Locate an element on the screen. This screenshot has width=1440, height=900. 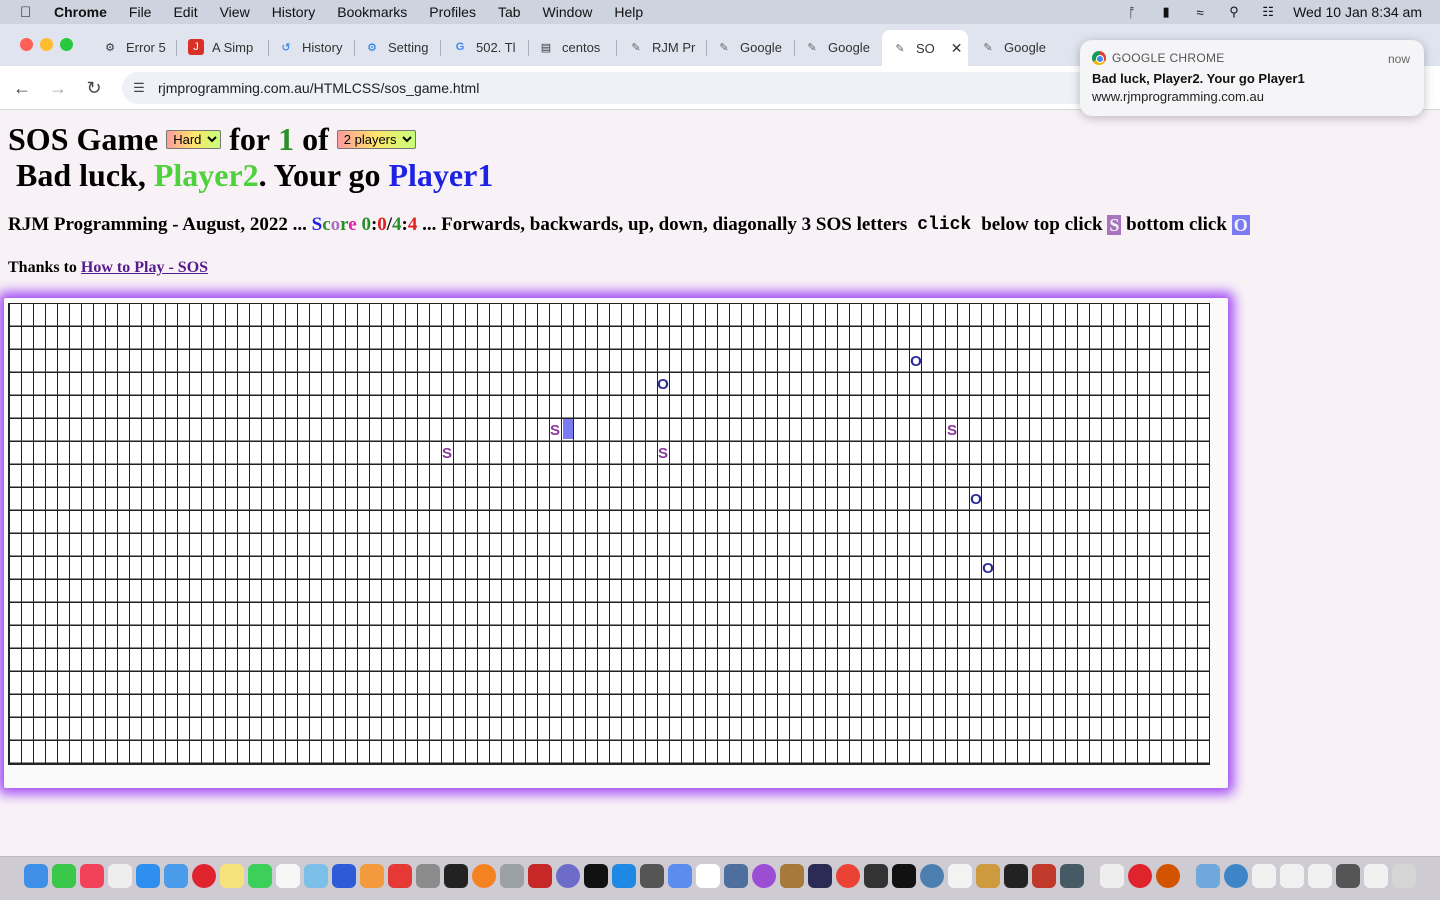
players-select: 2 players is located at coordinates (376, 139).